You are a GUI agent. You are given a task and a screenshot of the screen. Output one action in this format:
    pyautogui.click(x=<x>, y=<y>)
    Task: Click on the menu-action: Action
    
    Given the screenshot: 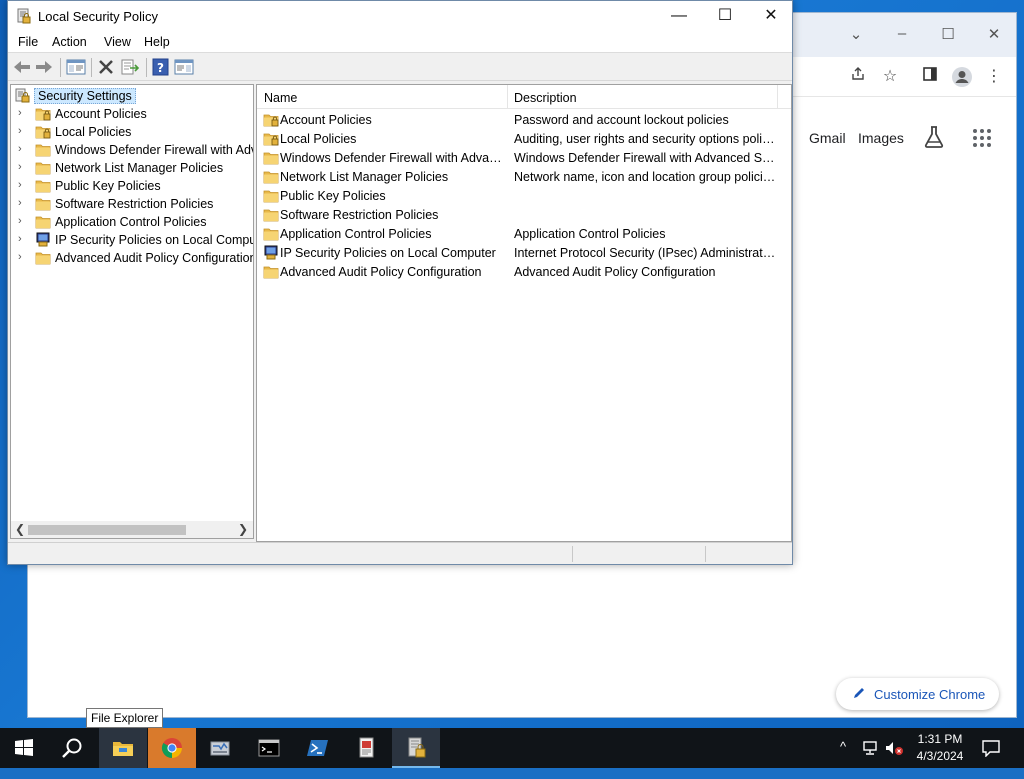 What is the action you would take?
    pyautogui.click(x=69, y=42)
    